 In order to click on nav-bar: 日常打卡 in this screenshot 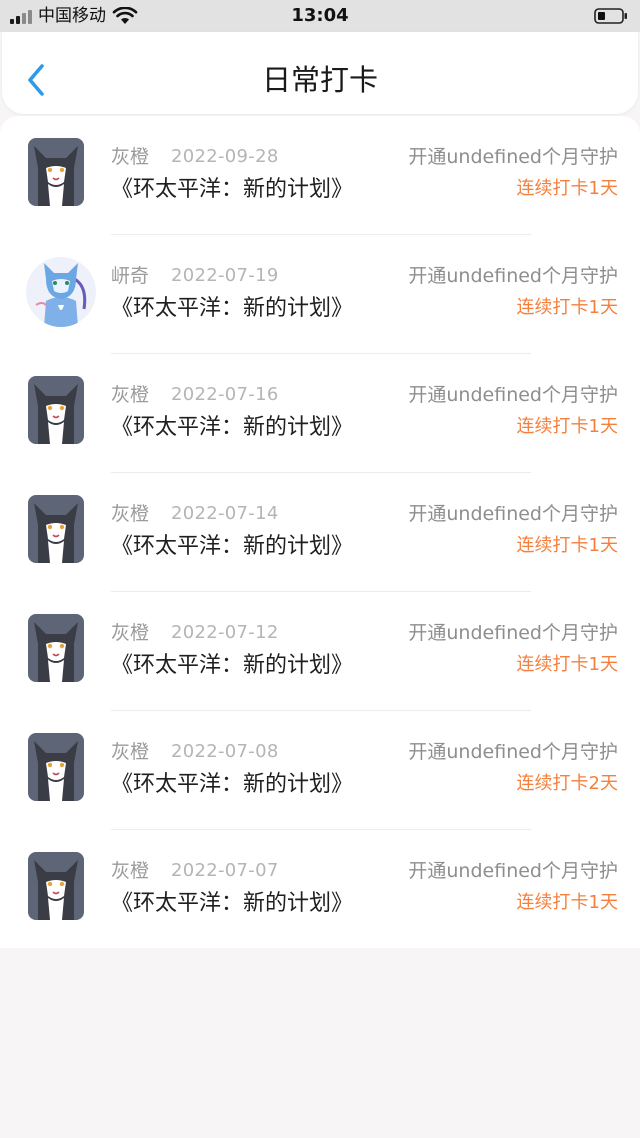, I will do `click(320, 73)`.